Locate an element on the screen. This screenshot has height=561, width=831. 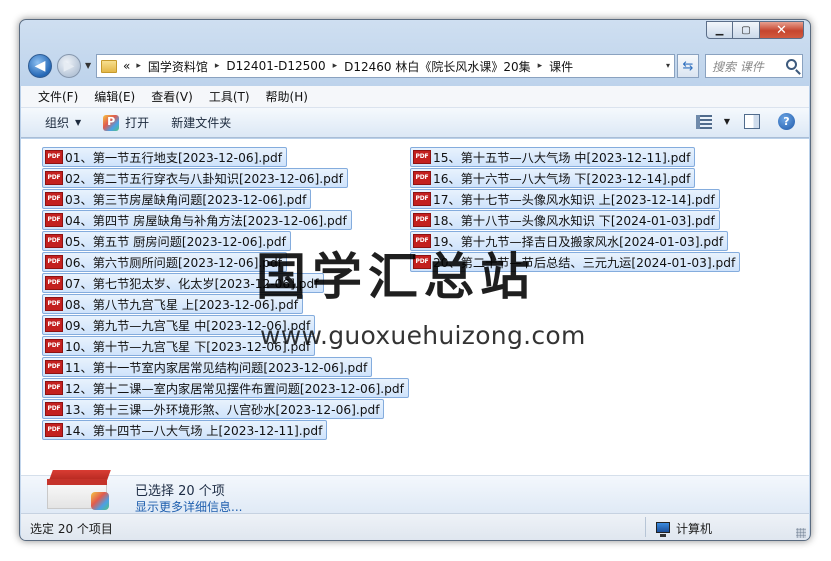
breadcrumb-segment: D12401-D12500 is located at coordinates (275, 66).